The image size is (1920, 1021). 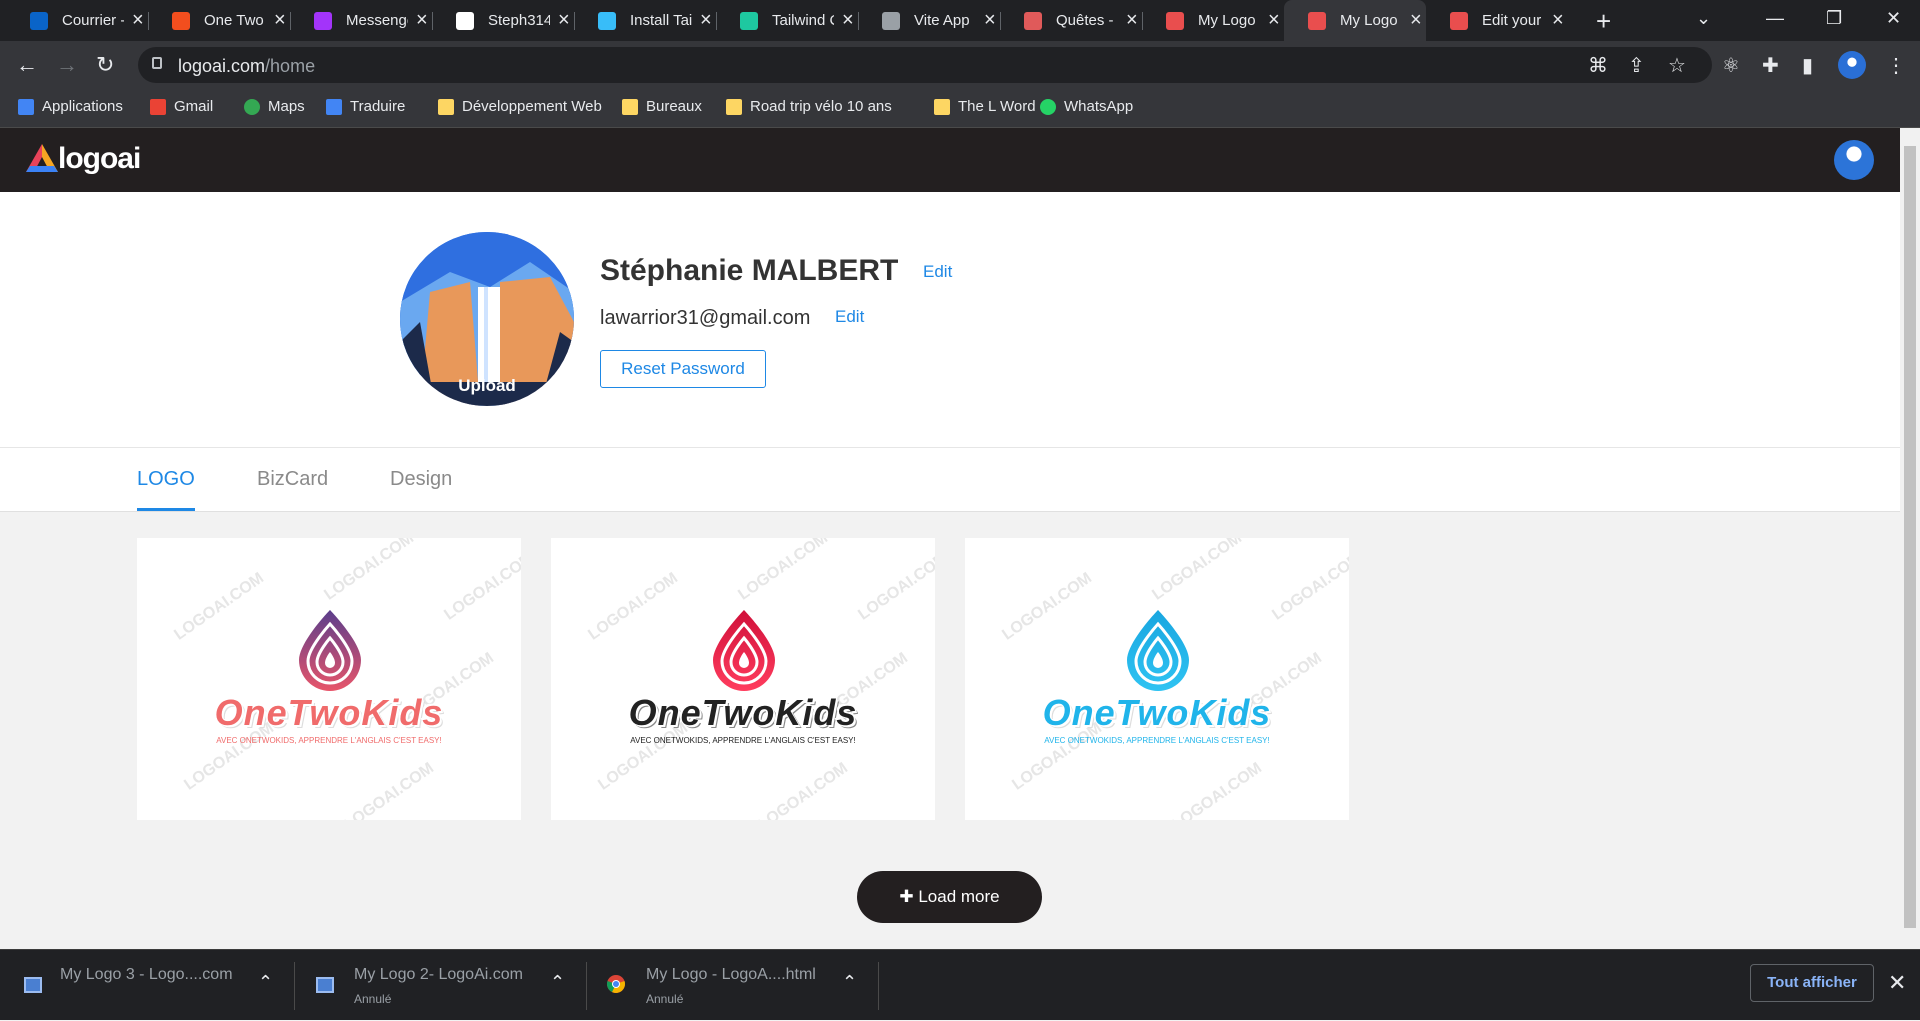 What do you see at coordinates (105, 65) in the screenshot?
I see `reload-icon: ↻` at bounding box center [105, 65].